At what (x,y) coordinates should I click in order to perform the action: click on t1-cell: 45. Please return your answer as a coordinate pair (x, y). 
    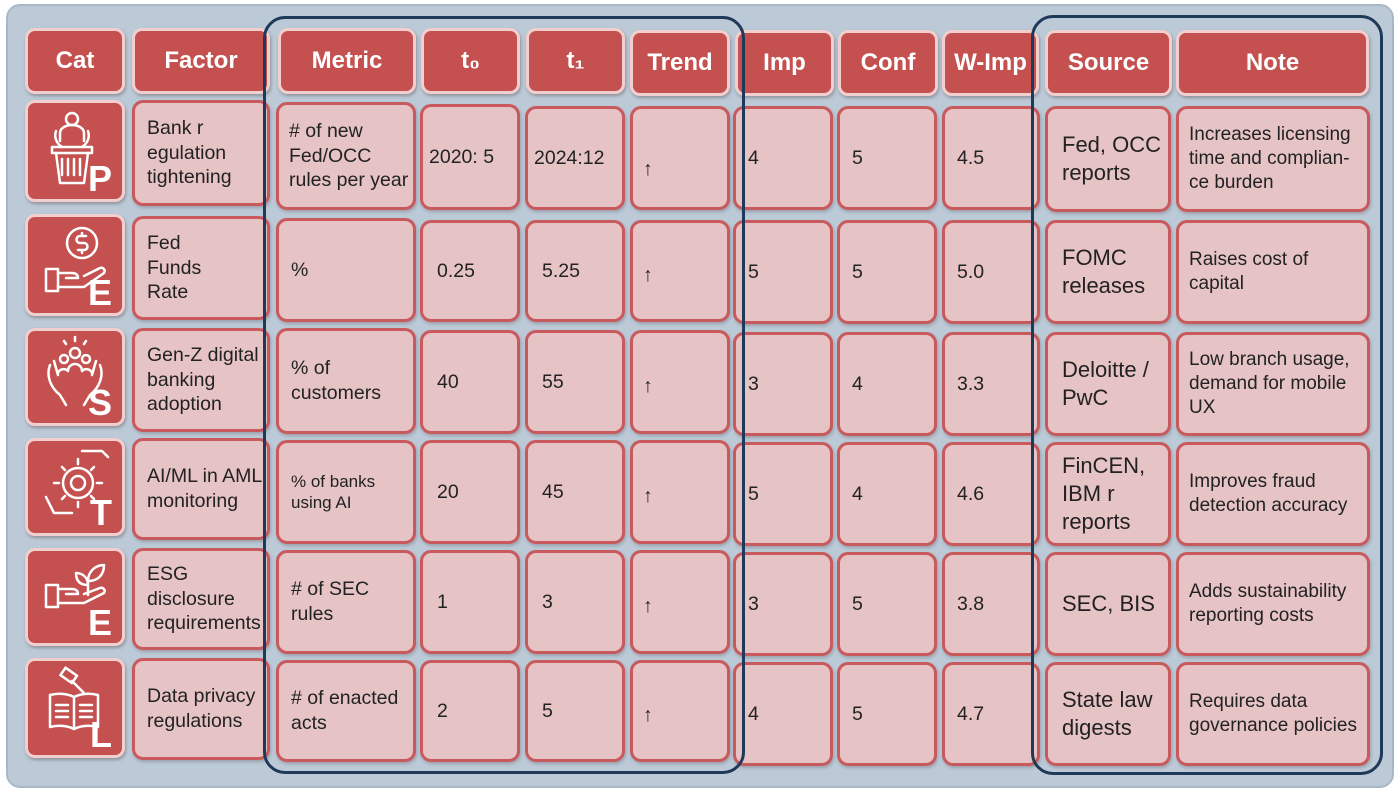
    Looking at the image, I should click on (575, 492).